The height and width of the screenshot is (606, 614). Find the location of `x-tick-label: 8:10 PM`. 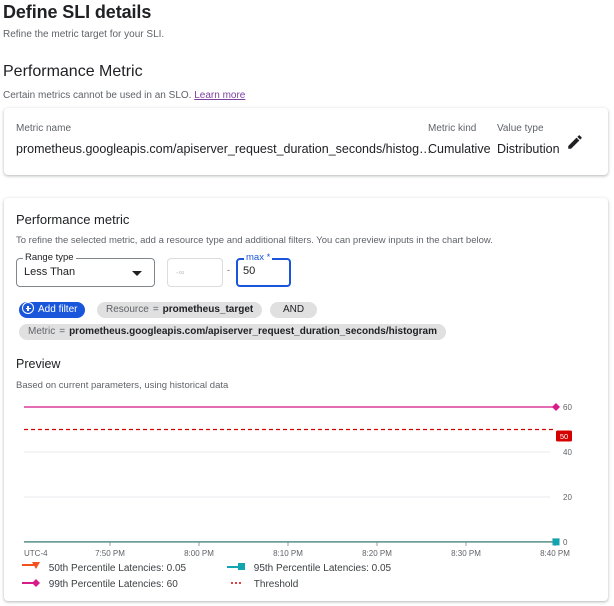

x-tick-label: 8:10 PM is located at coordinates (288, 553).